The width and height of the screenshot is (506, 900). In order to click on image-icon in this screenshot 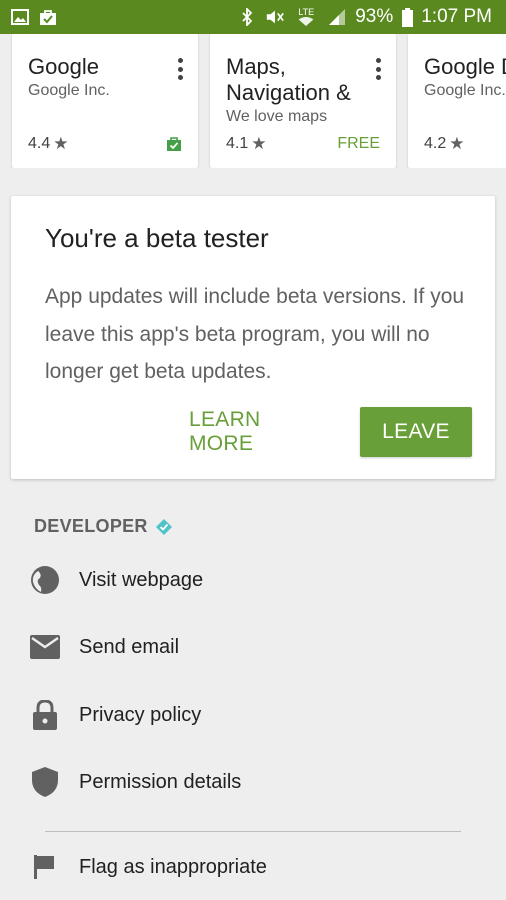, I will do `click(20, 17)`.